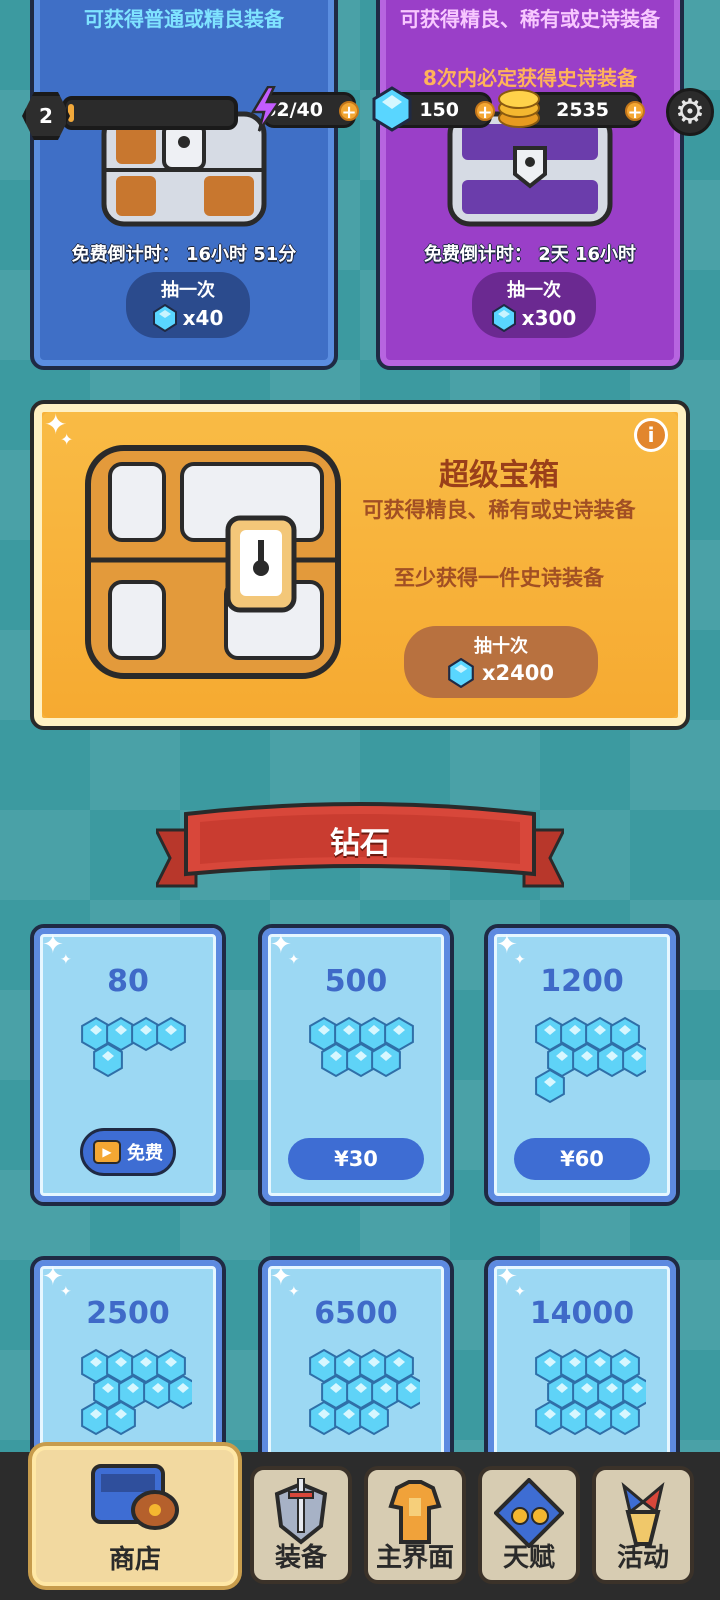 The width and height of the screenshot is (720, 1600). Describe the element at coordinates (485, 111) in the screenshot. I see `gem-plus-button: +` at that location.